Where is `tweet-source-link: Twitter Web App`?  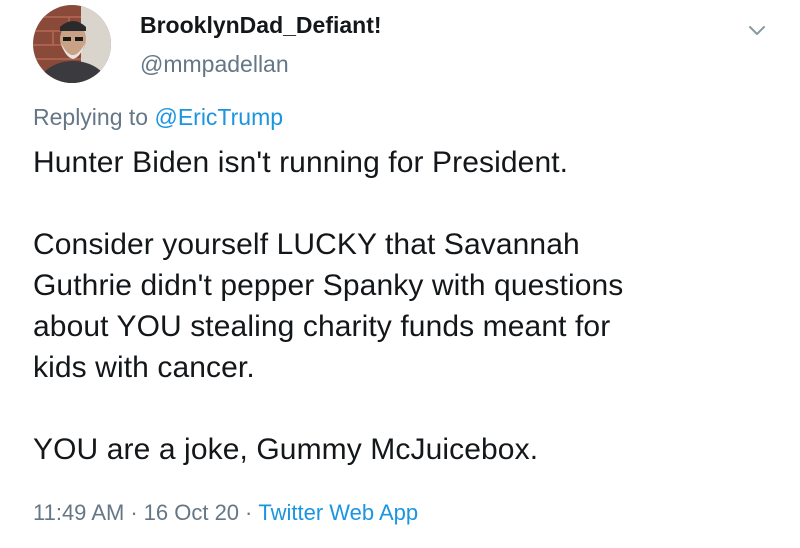
tweet-source-link: Twitter Web App is located at coordinates (338, 512).